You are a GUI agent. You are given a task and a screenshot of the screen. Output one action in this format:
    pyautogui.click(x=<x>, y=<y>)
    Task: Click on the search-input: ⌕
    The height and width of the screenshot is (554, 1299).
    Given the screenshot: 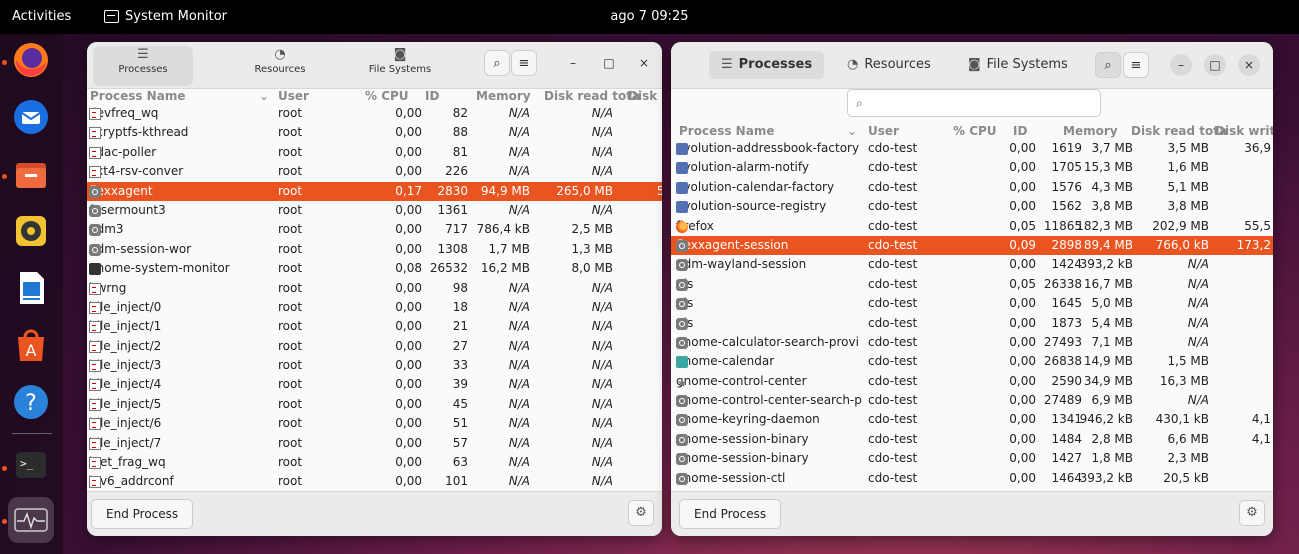 What is the action you would take?
    pyautogui.click(x=974, y=103)
    